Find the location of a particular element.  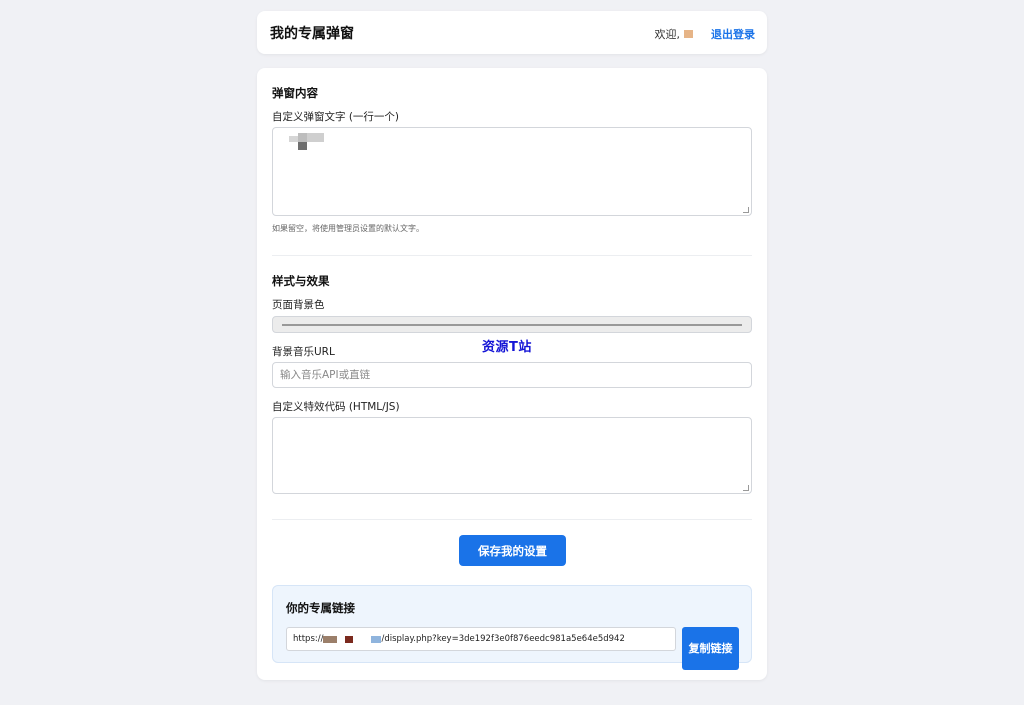

color-swatch-line is located at coordinates (512, 325).